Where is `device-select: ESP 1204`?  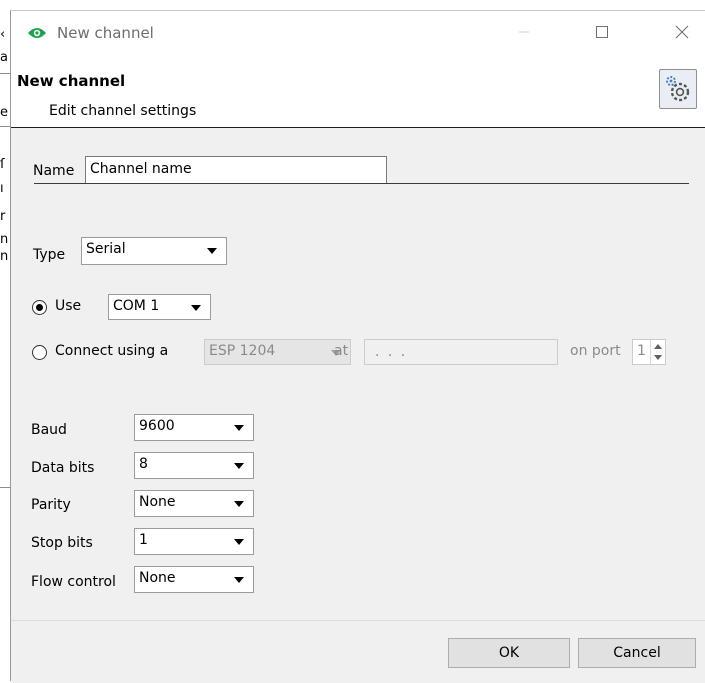 device-select: ESP 1204 is located at coordinates (277, 352).